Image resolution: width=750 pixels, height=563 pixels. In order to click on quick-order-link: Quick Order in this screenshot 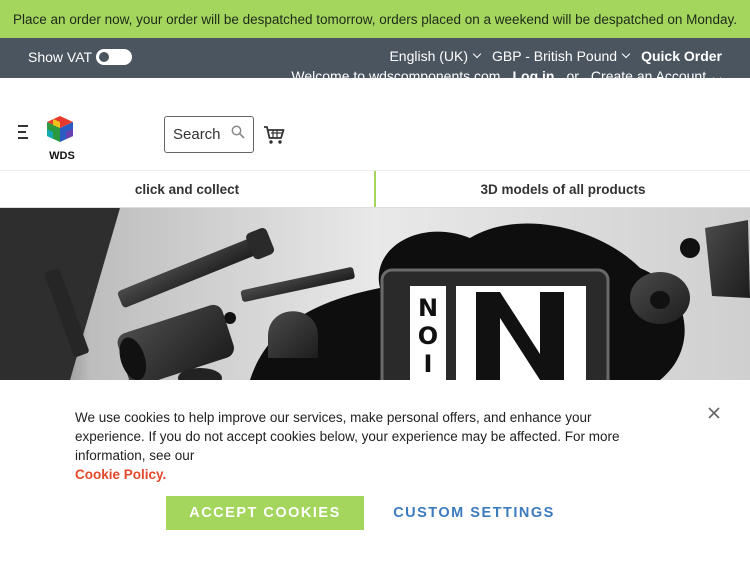, I will do `click(681, 56)`.